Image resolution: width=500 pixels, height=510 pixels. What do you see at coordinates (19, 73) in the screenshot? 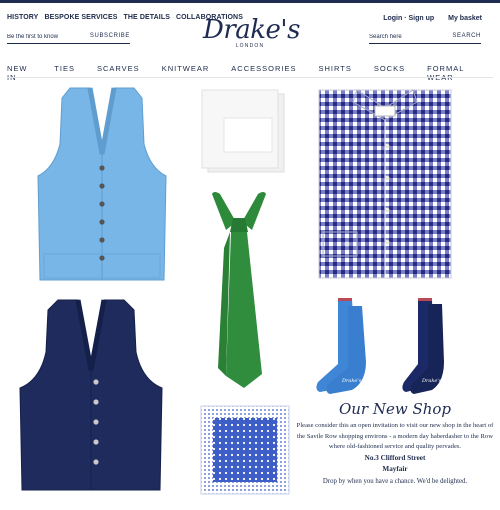
I see `nav-new-in: NEW IN` at bounding box center [19, 73].